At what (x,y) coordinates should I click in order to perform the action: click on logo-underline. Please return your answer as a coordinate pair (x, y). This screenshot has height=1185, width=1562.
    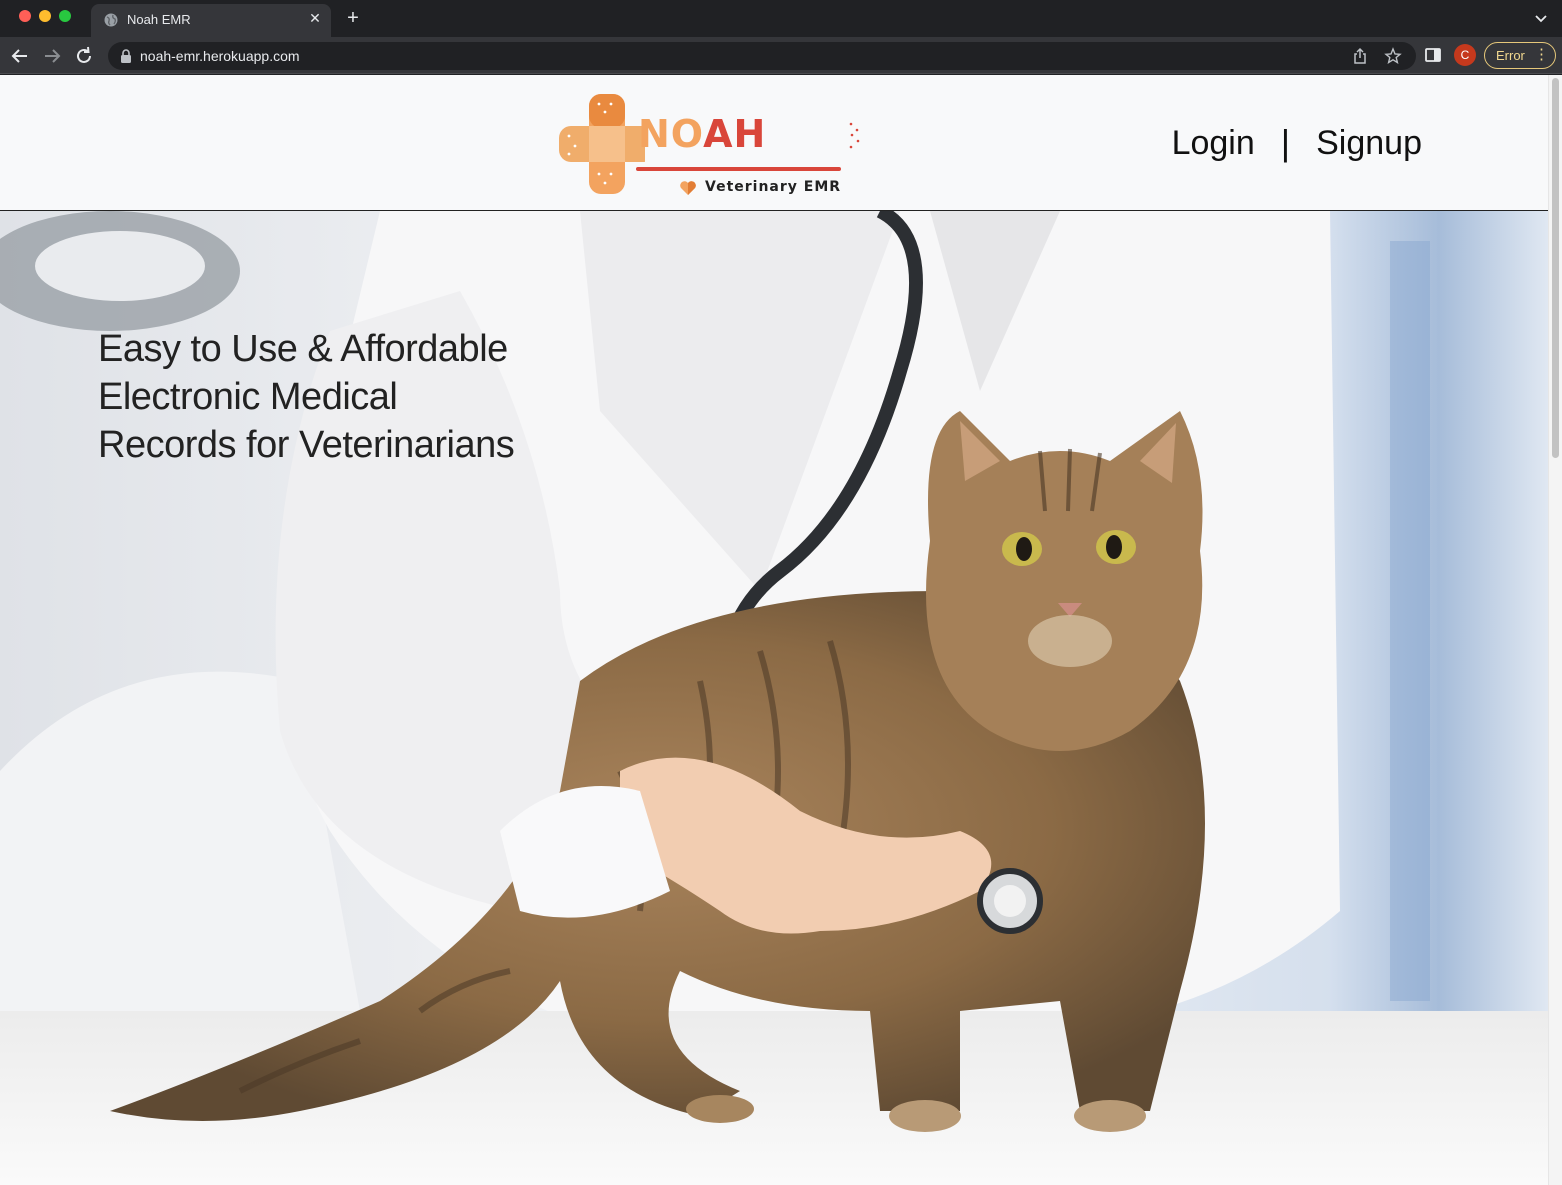
    Looking at the image, I should click on (738, 169).